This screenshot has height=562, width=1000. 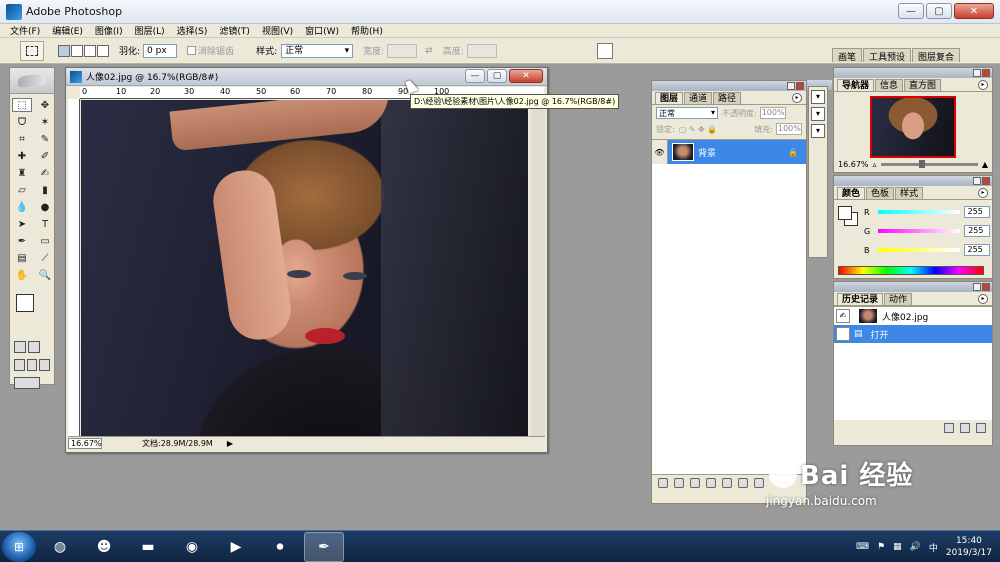 I want to click on menu-filter: 滤镜(T), so click(x=234, y=30).